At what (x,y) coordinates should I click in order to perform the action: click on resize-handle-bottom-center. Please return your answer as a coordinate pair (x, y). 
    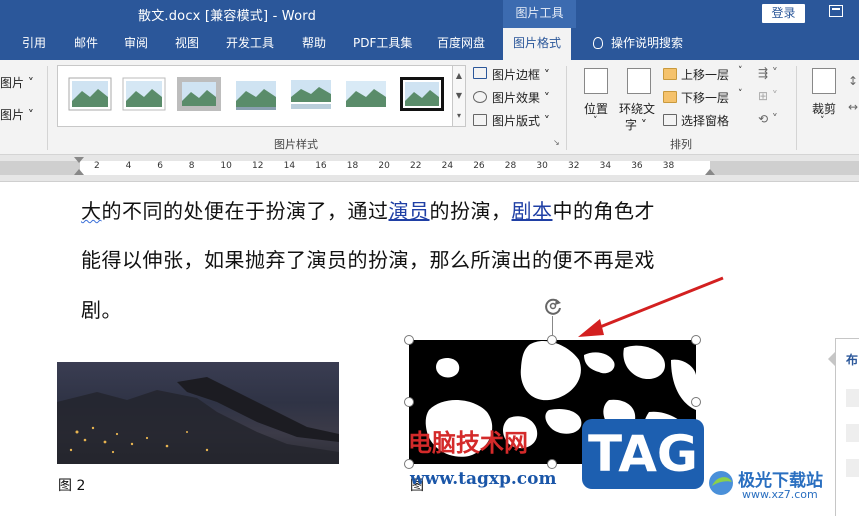
    Looking at the image, I should click on (552, 464).